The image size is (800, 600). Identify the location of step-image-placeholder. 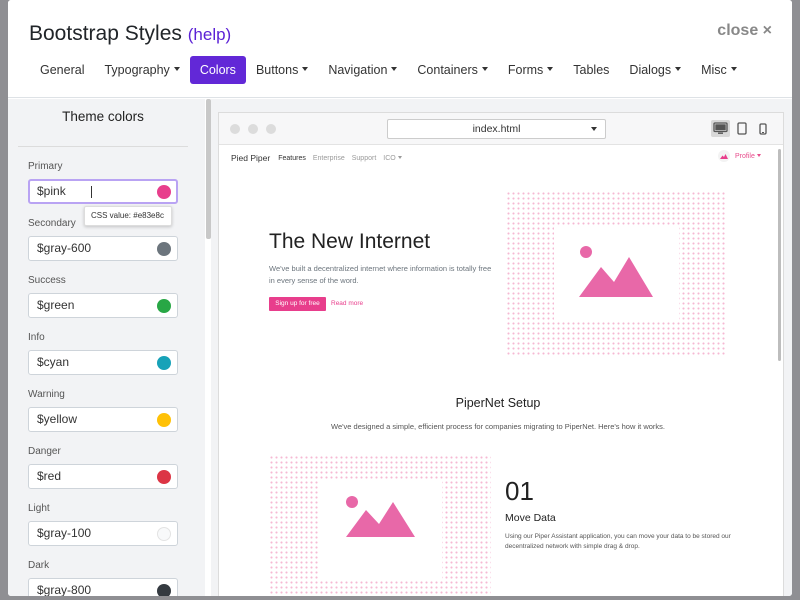
(380, 525).